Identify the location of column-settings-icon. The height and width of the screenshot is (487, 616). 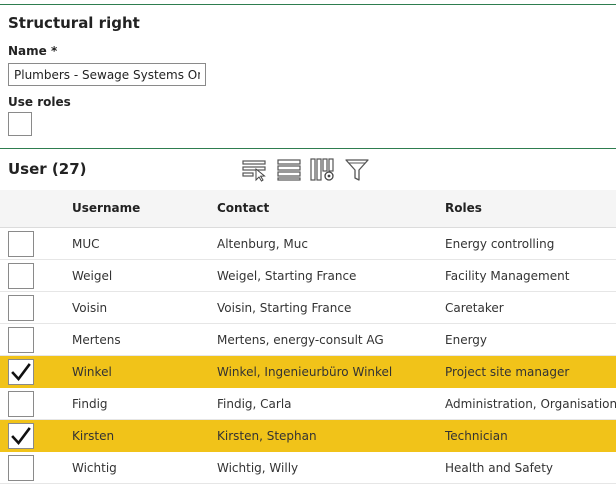
(322, 169).